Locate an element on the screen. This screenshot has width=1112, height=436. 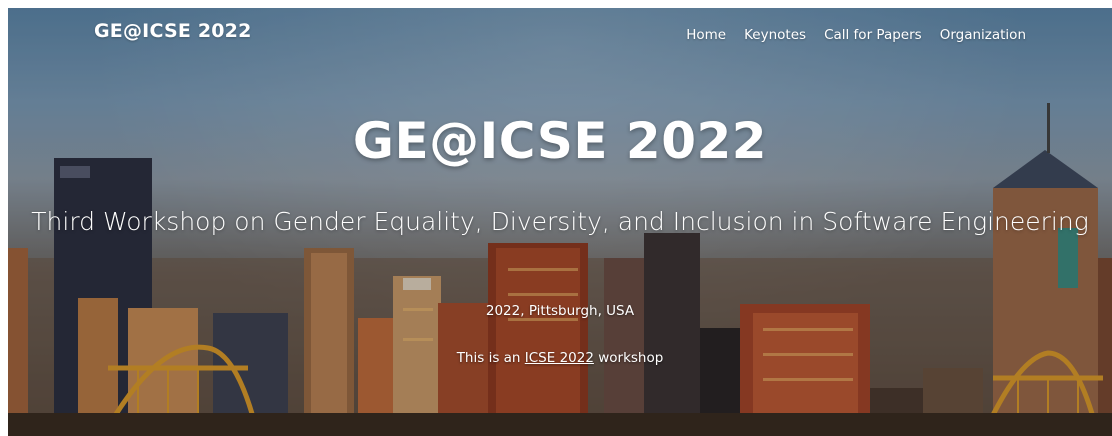
nav-item-organization: Organization is located at coordinates (983, 35).